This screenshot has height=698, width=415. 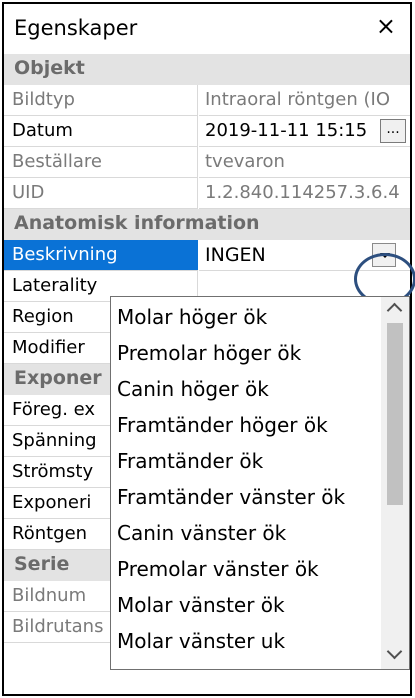 I want to click on property-name: Beställare, so click(x=101, y=162).